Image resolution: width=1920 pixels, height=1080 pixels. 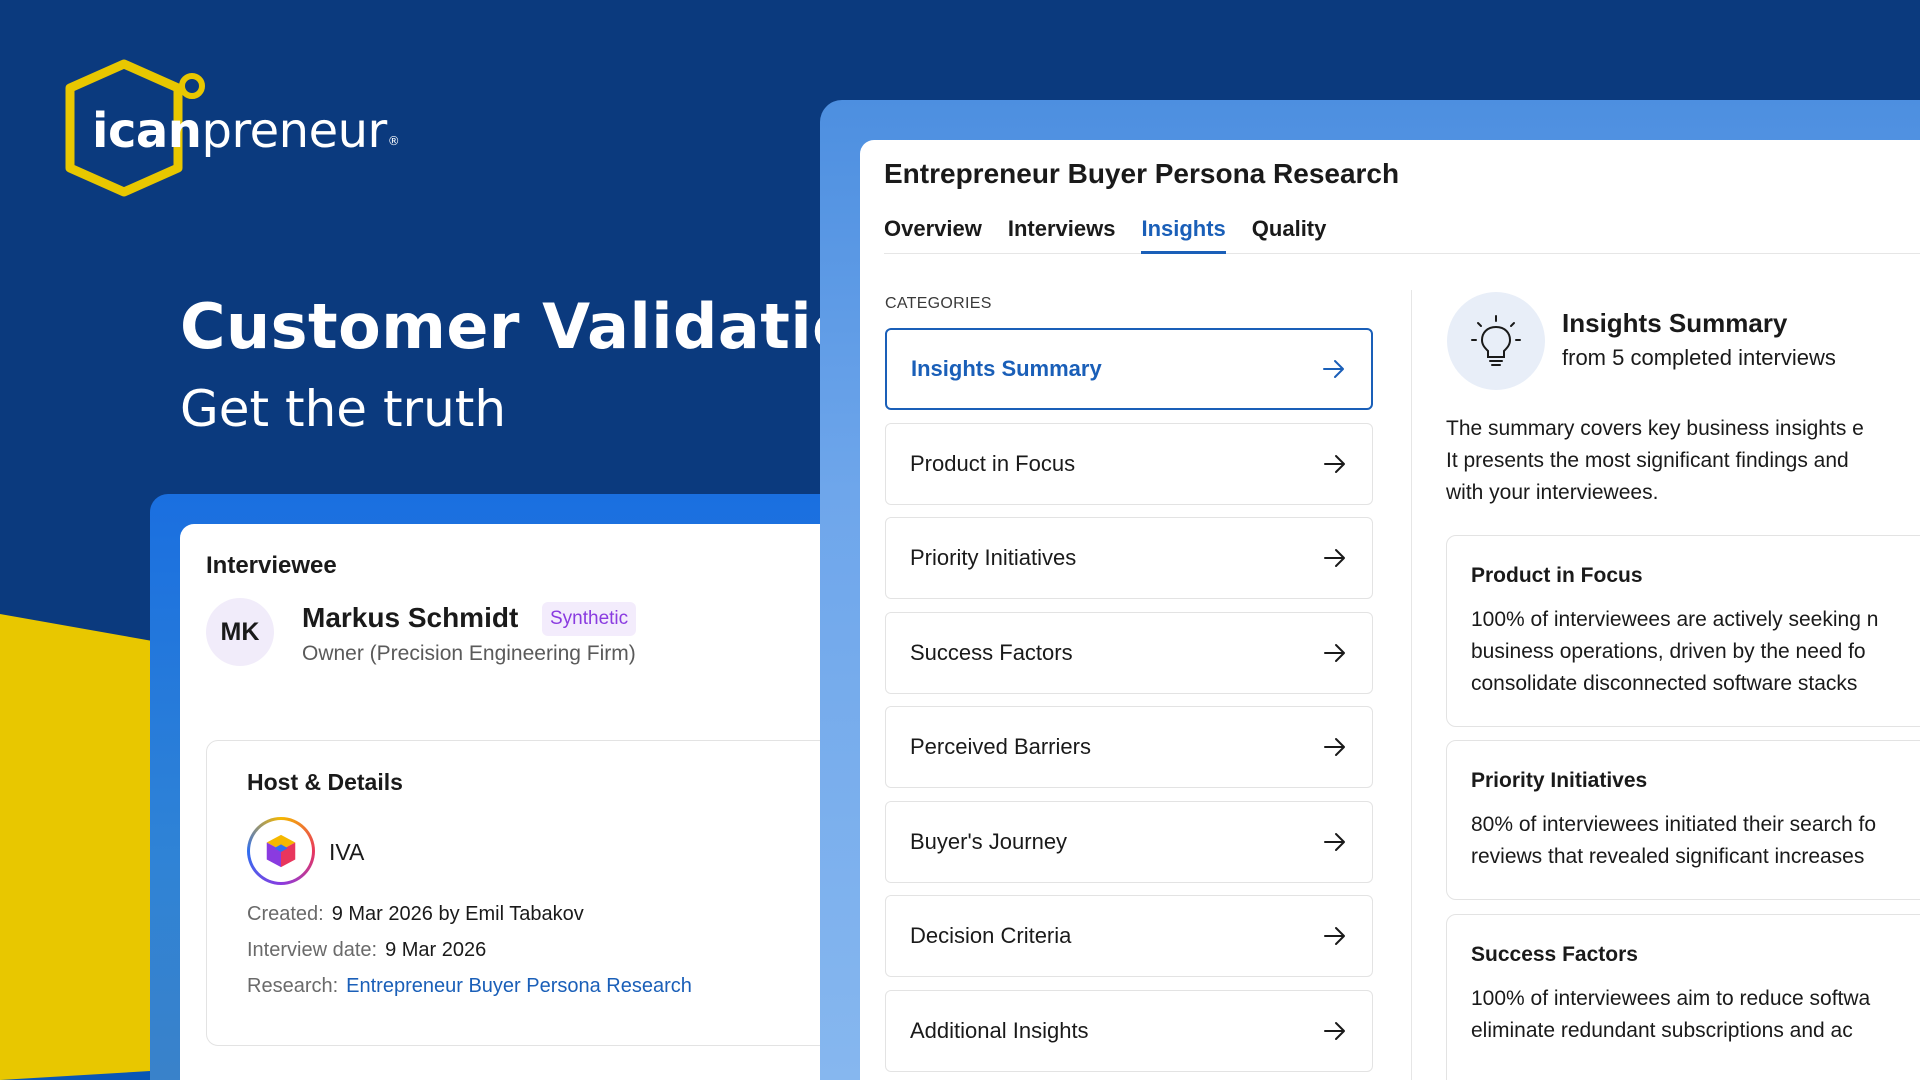 What do you see at coordinates (294, 131) in the screenshot?
I see `logo-regular-text: preneur` at bounding box center [294, 131].